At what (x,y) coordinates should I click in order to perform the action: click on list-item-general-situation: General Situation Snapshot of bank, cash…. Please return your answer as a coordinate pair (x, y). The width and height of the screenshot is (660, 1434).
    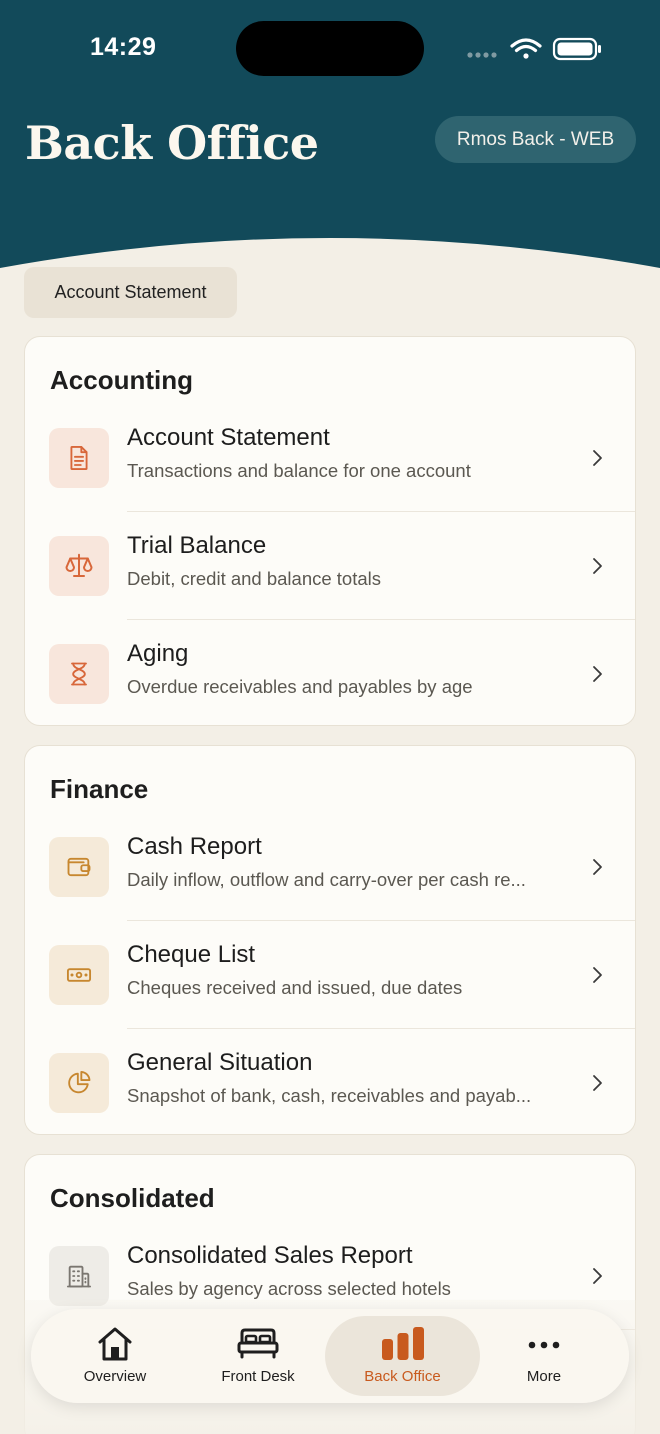
    Looking at the image, I should click on (330, 1083).